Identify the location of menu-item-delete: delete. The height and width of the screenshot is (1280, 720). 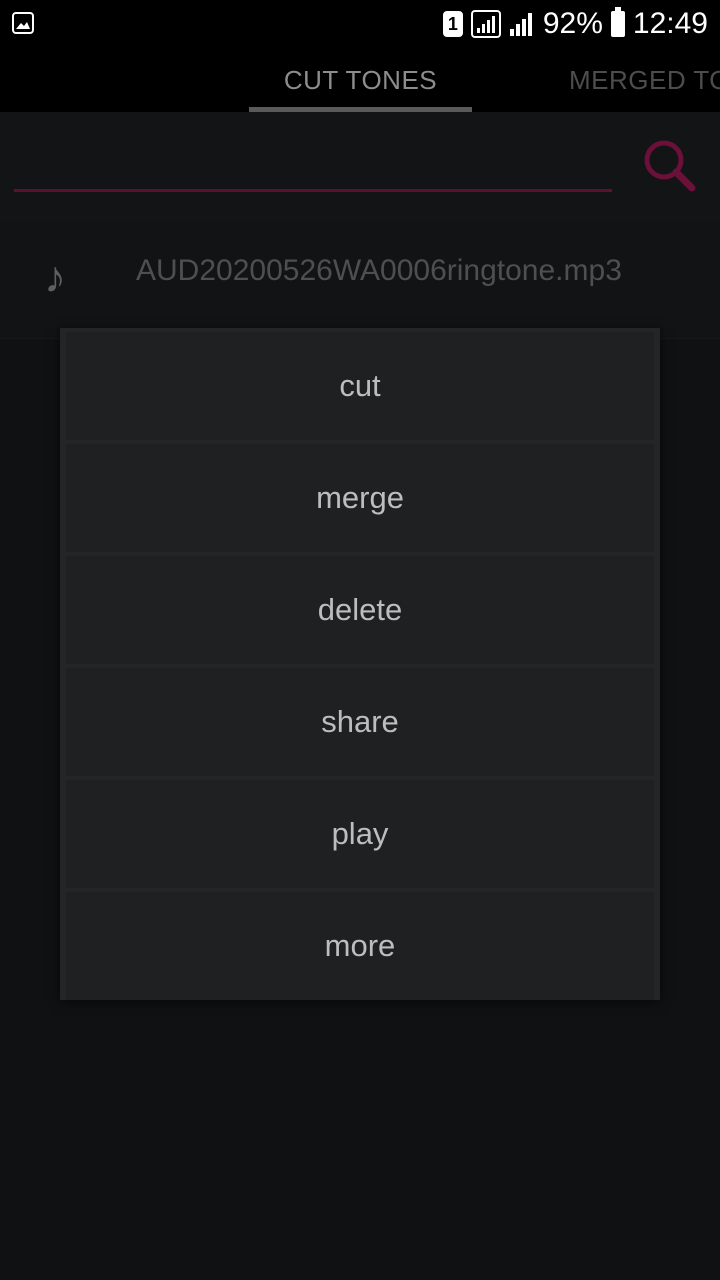
(360, 610).